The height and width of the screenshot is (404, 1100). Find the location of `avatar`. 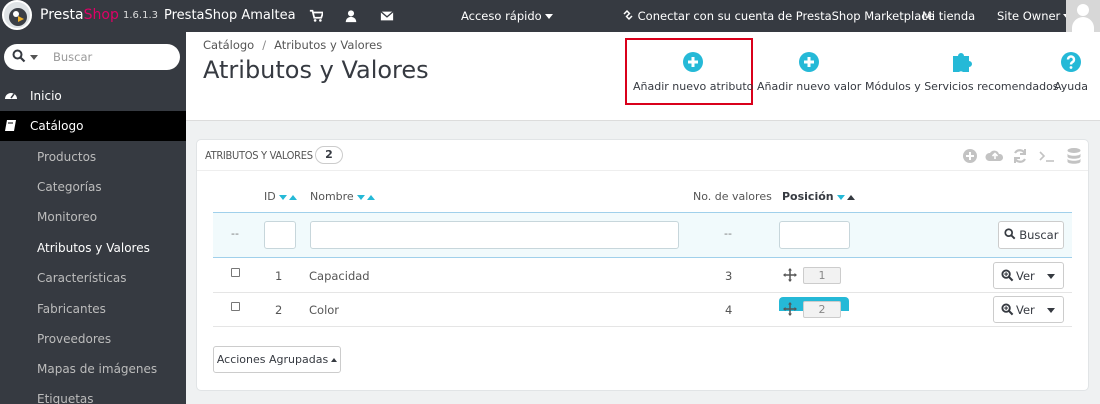

avatar is located at coordinates (1083, 16).